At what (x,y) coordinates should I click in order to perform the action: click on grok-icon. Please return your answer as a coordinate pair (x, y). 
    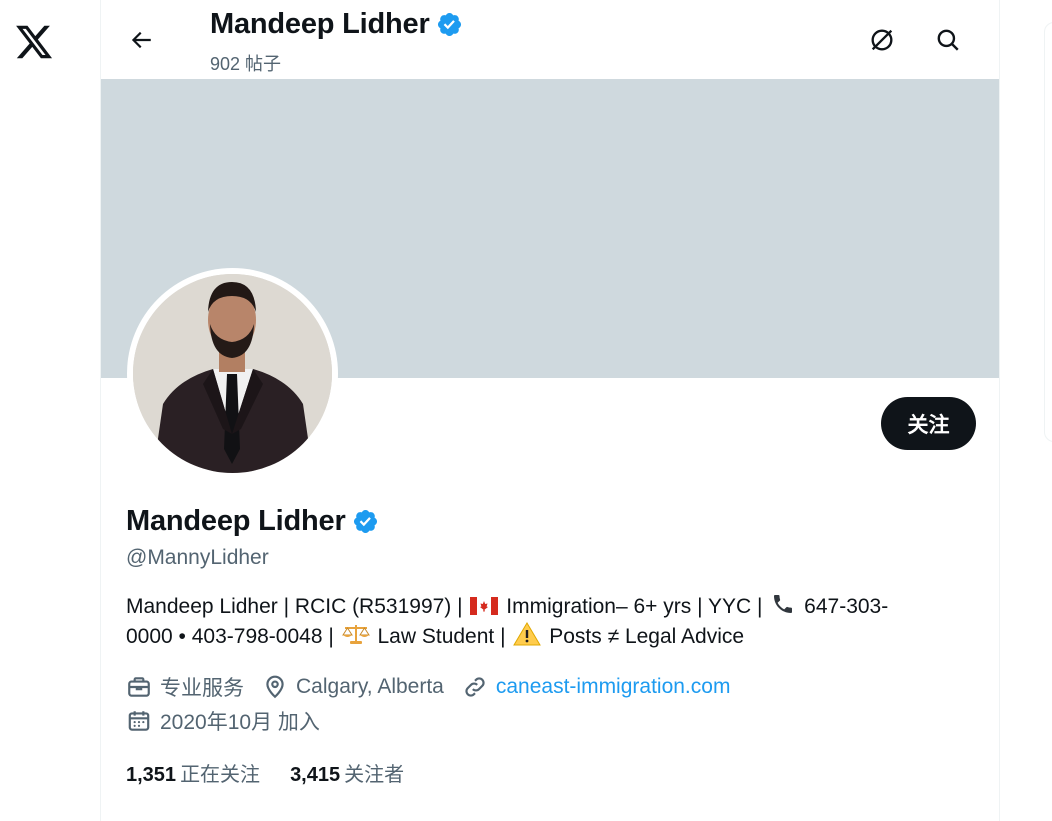
    Looking at the image, I should click on (882, 40).